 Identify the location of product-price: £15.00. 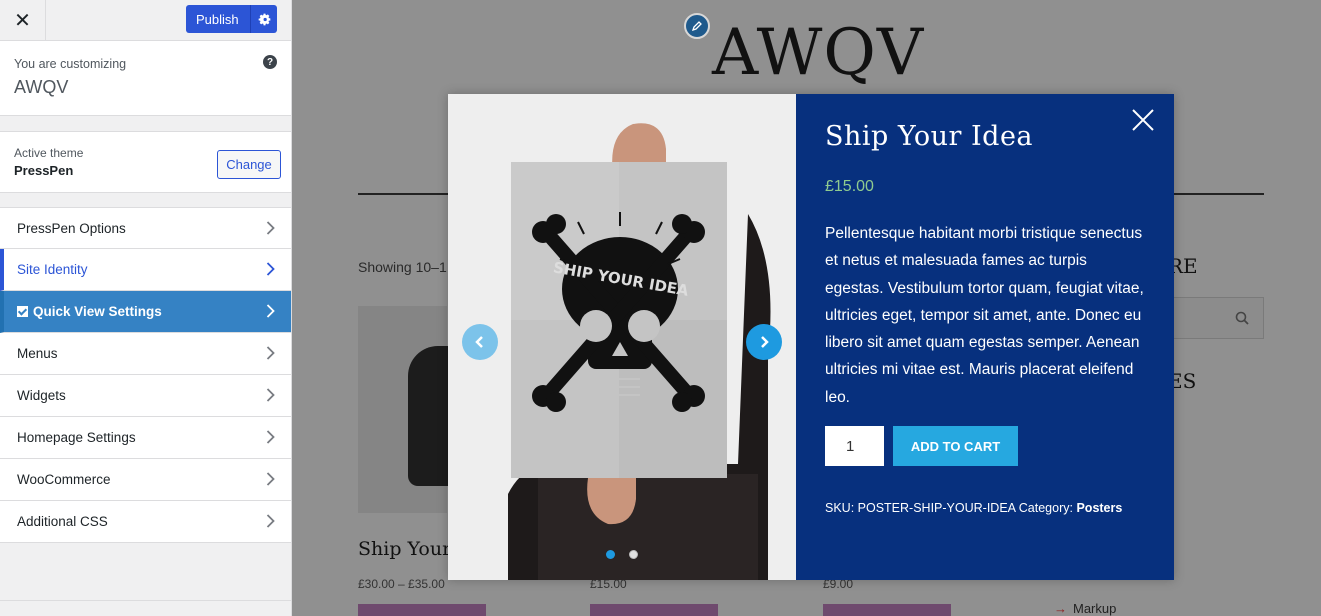
(849, 186).